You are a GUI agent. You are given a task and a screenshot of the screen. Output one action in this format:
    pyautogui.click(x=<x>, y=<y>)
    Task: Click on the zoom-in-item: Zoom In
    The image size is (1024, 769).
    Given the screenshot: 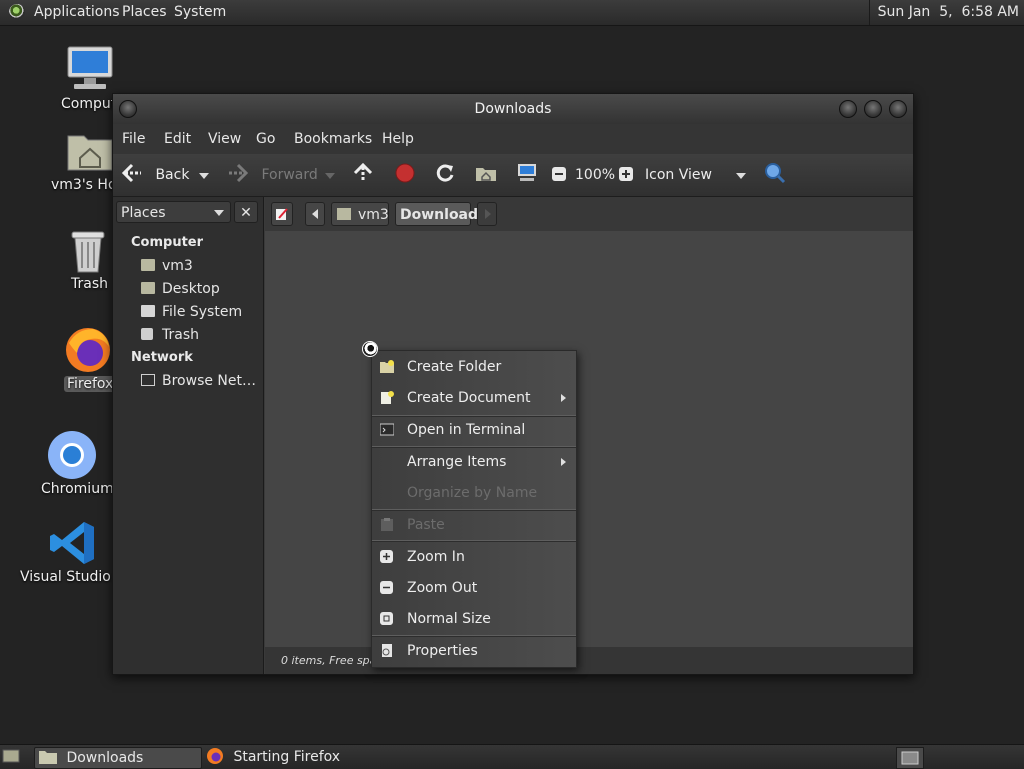 What is the action you would take?
    pyautogui.click(x=474, y=557)
    